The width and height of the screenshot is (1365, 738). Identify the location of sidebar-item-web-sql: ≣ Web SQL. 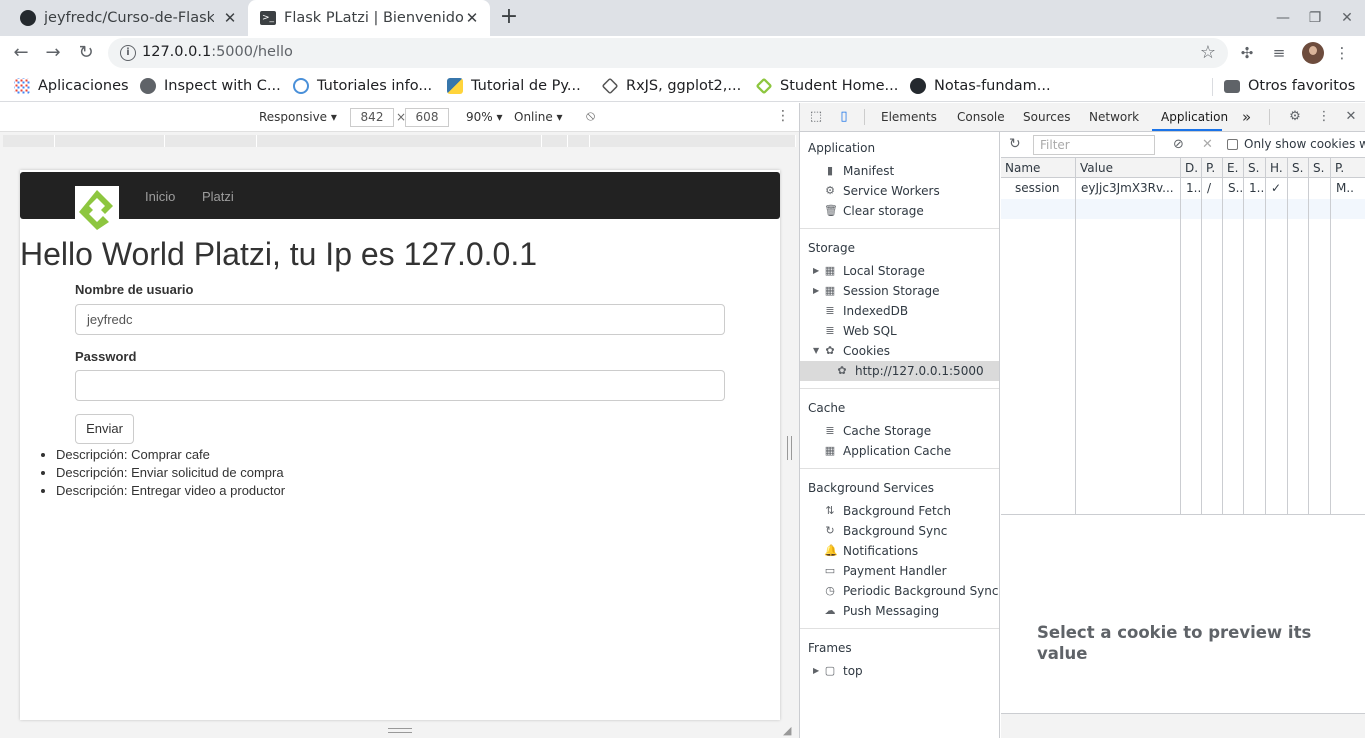
(860, 331).